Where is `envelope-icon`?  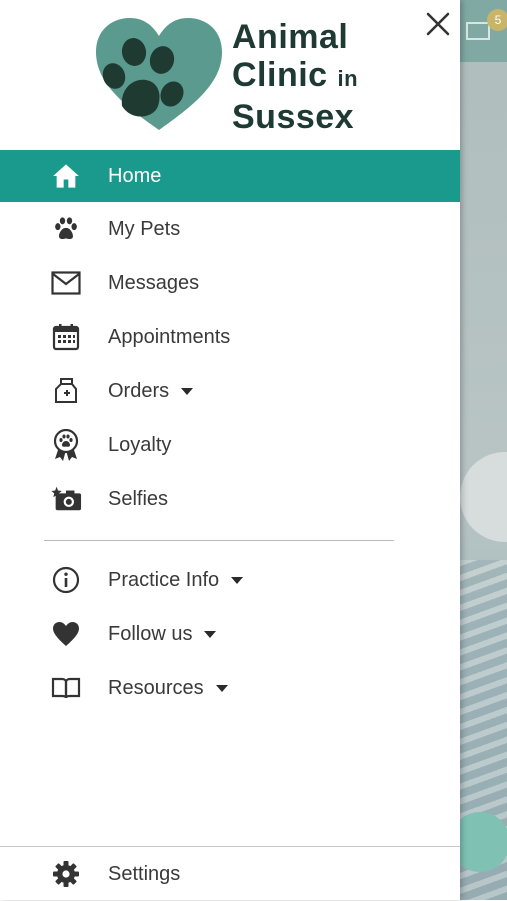
envelope-icon is located at coordinates (66, 283).